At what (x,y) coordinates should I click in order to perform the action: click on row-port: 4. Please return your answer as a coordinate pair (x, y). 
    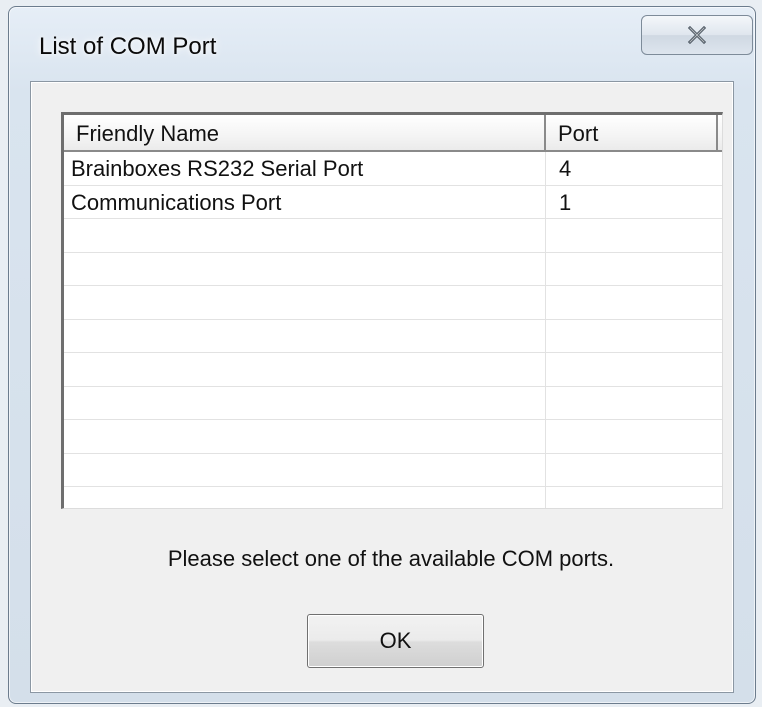
    Looking at the image, I should click on (565, 168).